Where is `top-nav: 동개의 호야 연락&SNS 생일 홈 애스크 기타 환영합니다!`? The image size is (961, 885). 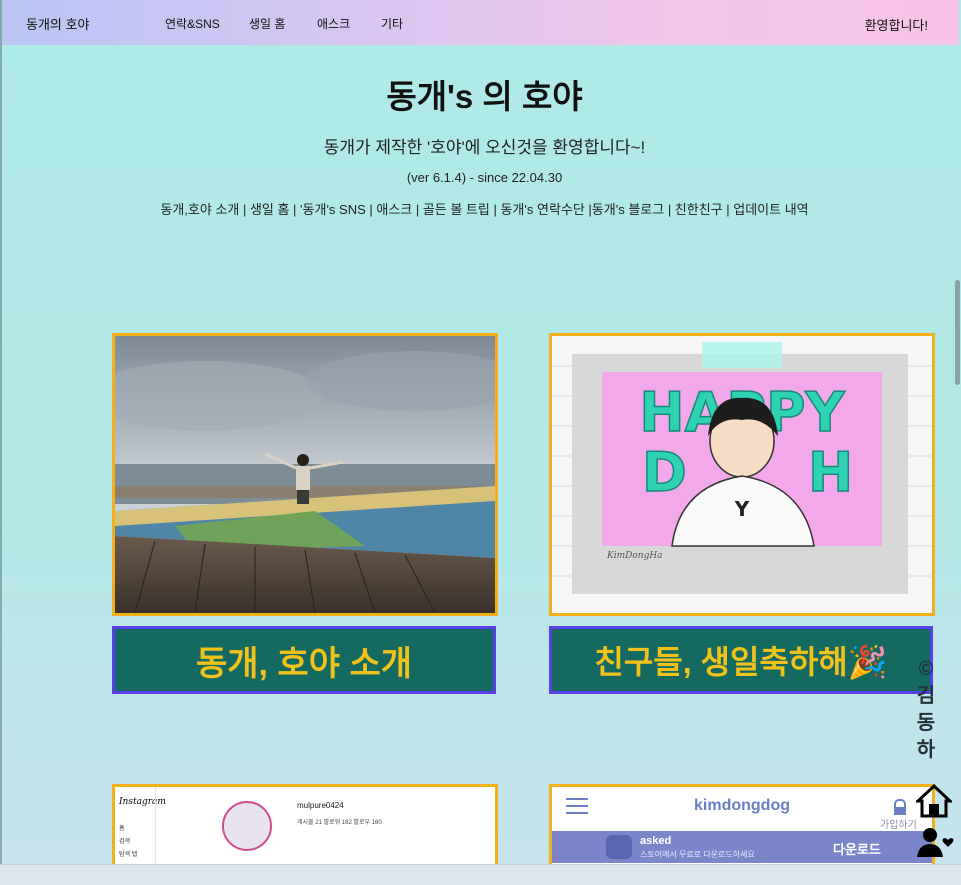 top-nav: 동개의 호야 연락&SNS 생일 홈 애스크 기타 환영합니다! is located at coordinates (480, 22).